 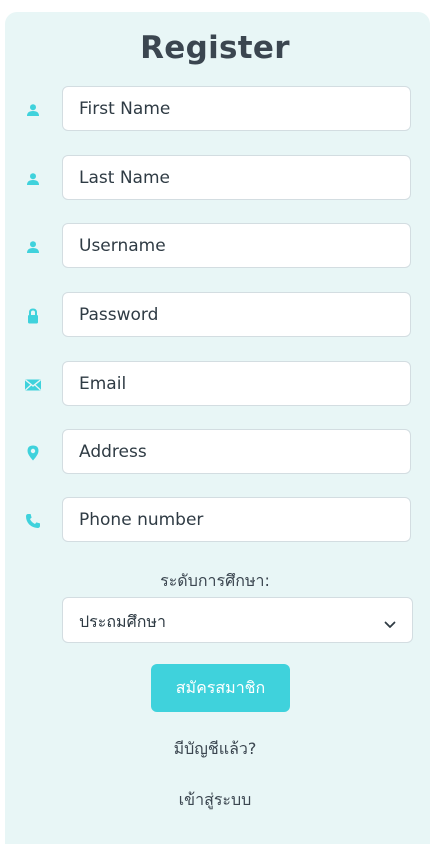 I want to click on password-input, so click(x=236, y=314).